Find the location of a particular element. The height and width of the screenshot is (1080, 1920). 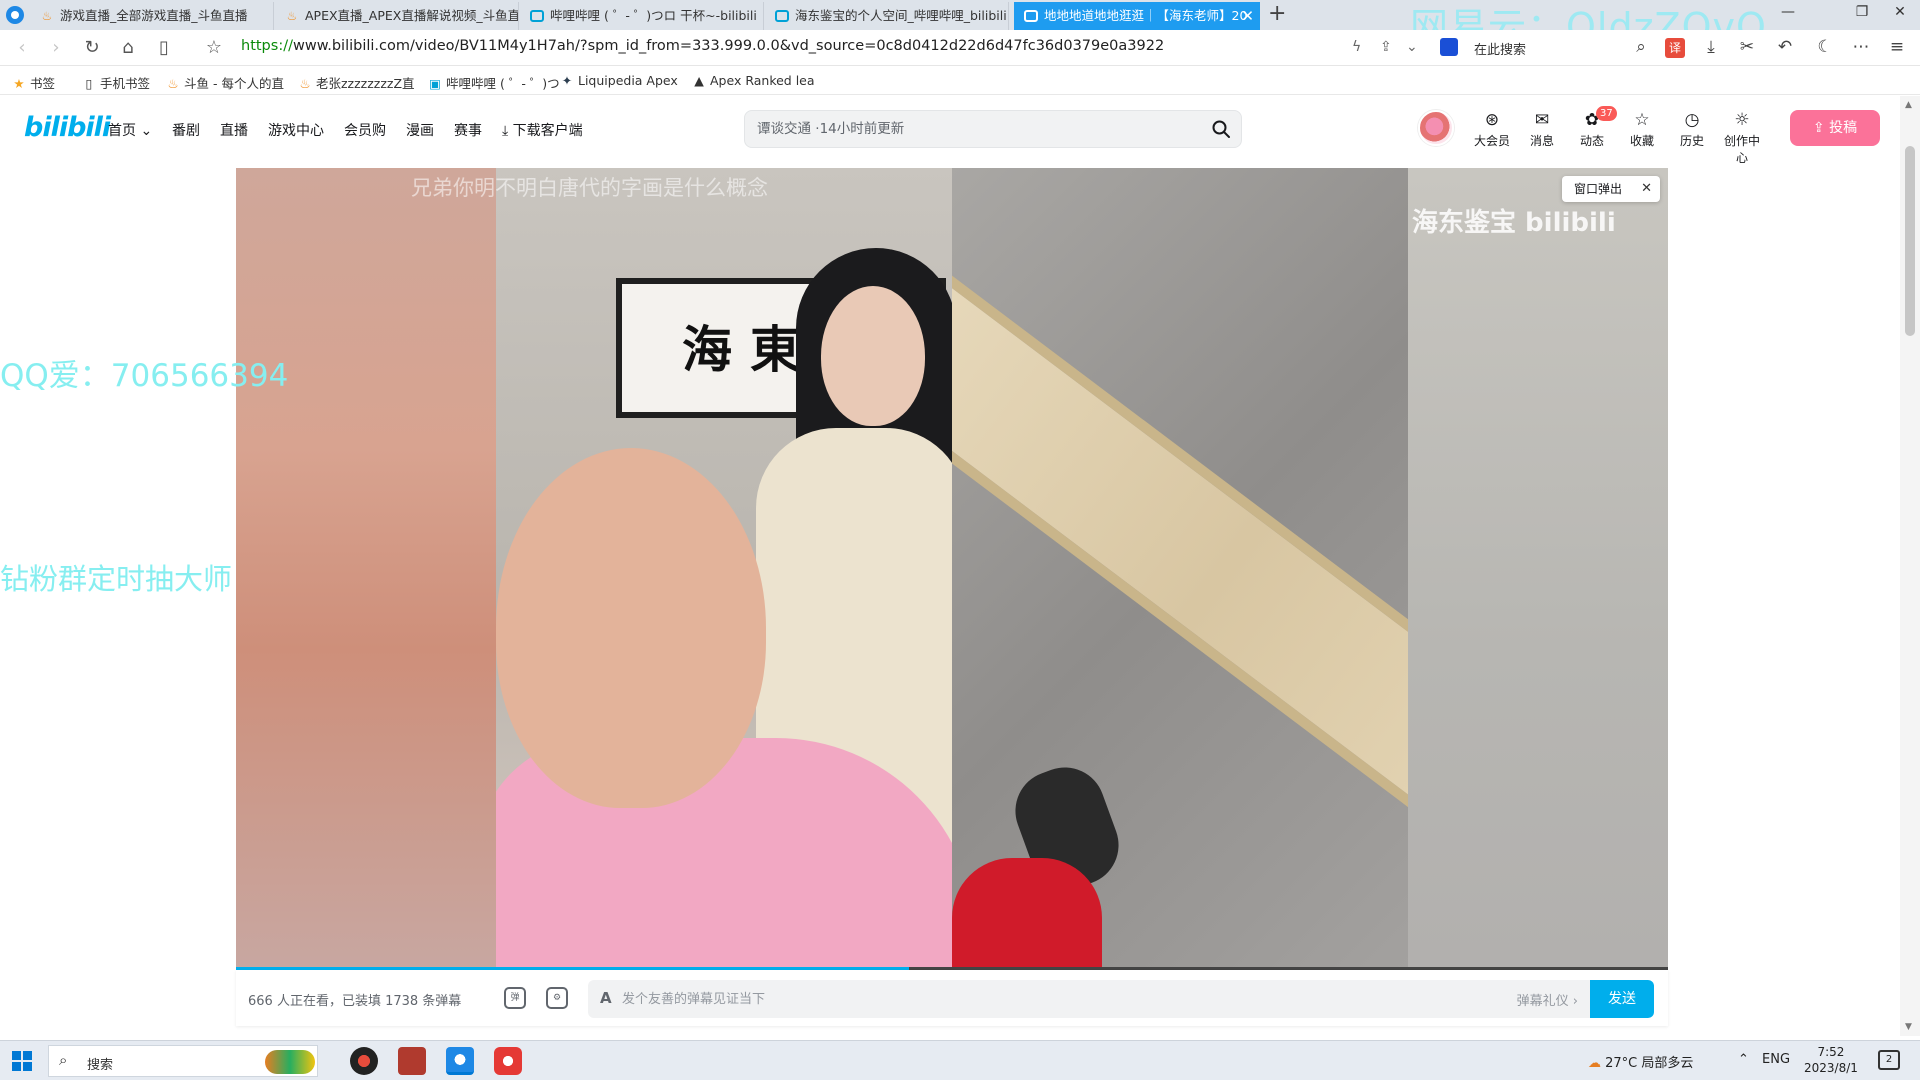

back-icon: ‹ is located at coordinates (22, 48).